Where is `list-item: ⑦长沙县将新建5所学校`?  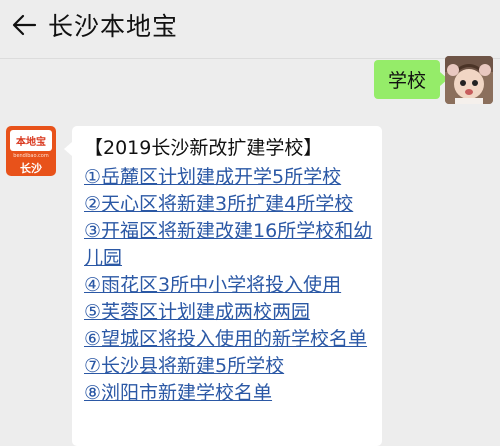
list-item: ⑦长沙县将新建5所学校 is located at coordinates (233, 366).